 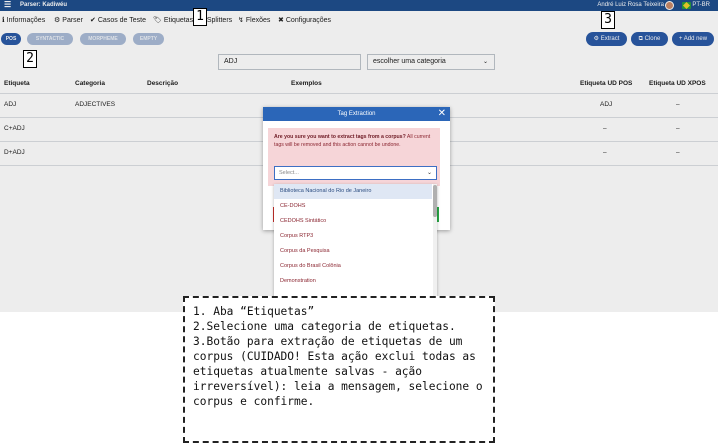 What do you see at coordinates (353, 236) in the screenshot?
I see `dropdown-option: Corpus RTP3` at bounding box center [353, 236].